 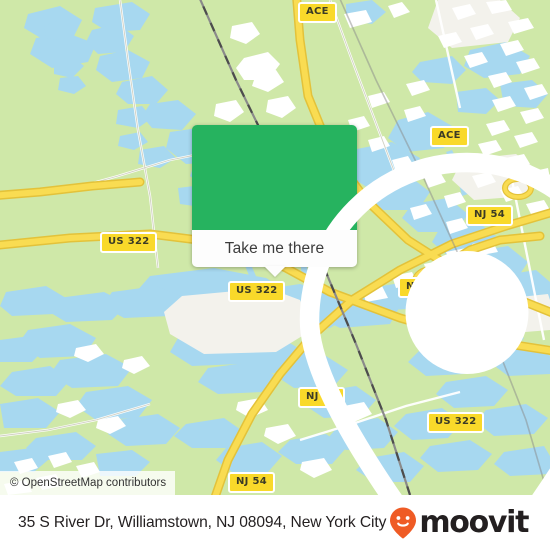 What do you see at coordinates (88, 483) in the screenshot?
I see `map-attribution: © OpenStreetMap contributors` at bounding box center [88, 483].